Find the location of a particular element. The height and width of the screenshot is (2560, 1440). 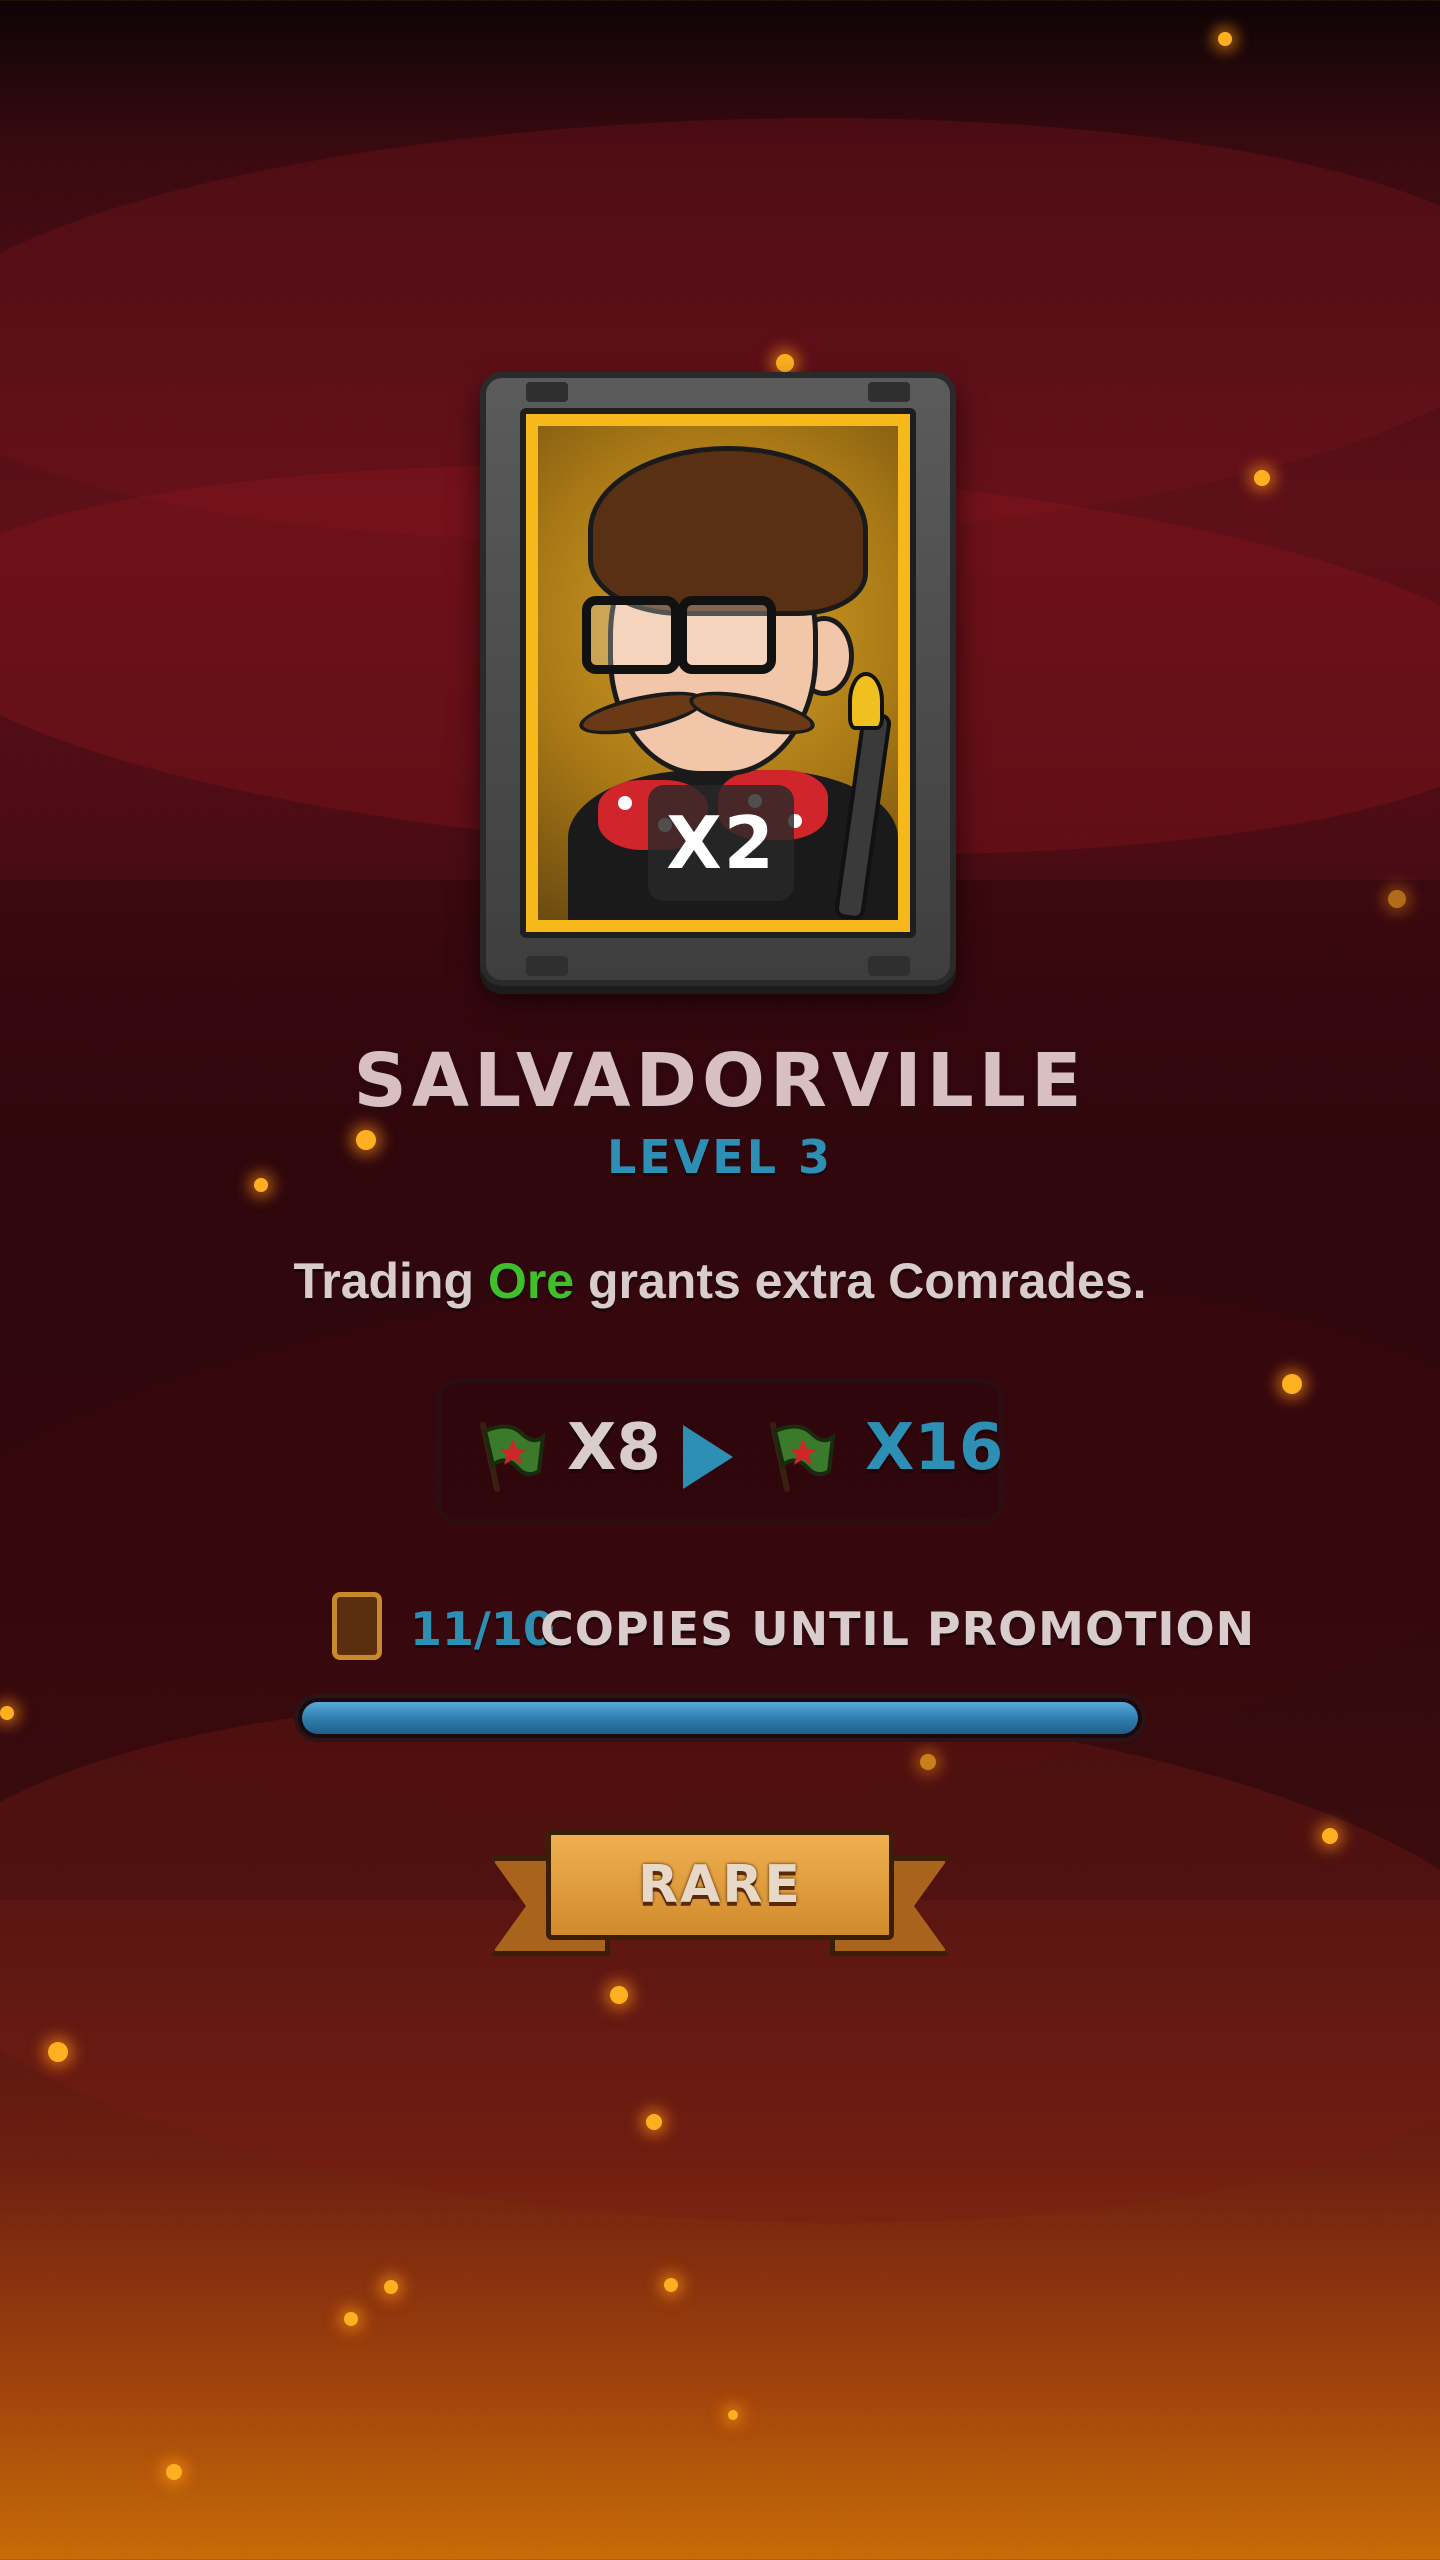

bonus-upgrade-panel: X8 X16 is located at coordinates (720, 1451).